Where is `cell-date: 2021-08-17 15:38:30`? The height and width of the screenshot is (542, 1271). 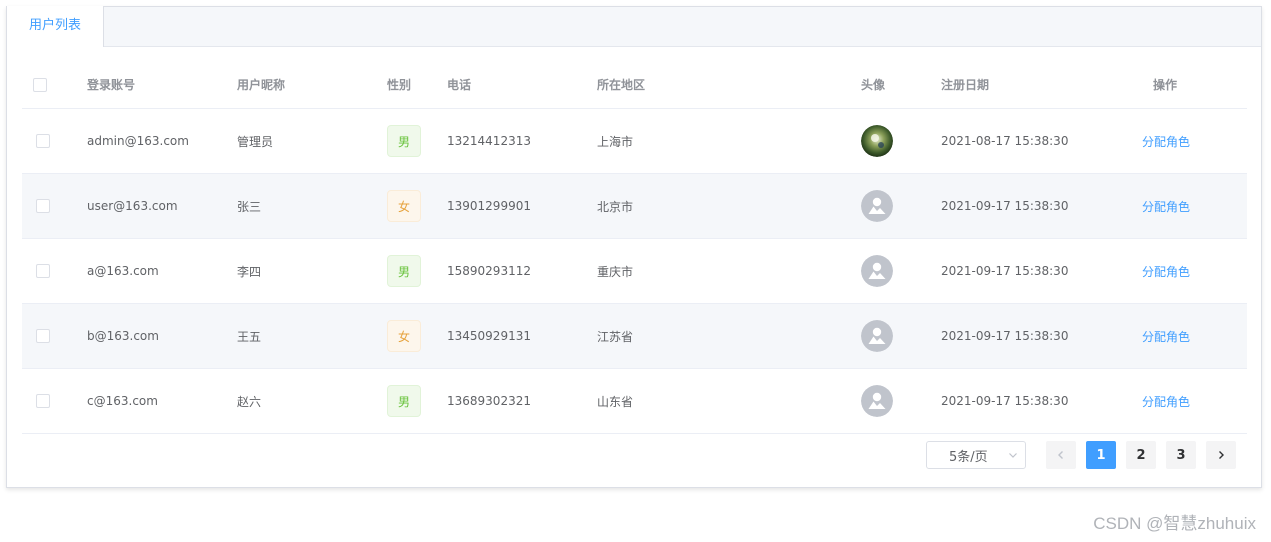
cell-date: 2021-08-17 15:38:30 is located at coordinates (1005, 141).